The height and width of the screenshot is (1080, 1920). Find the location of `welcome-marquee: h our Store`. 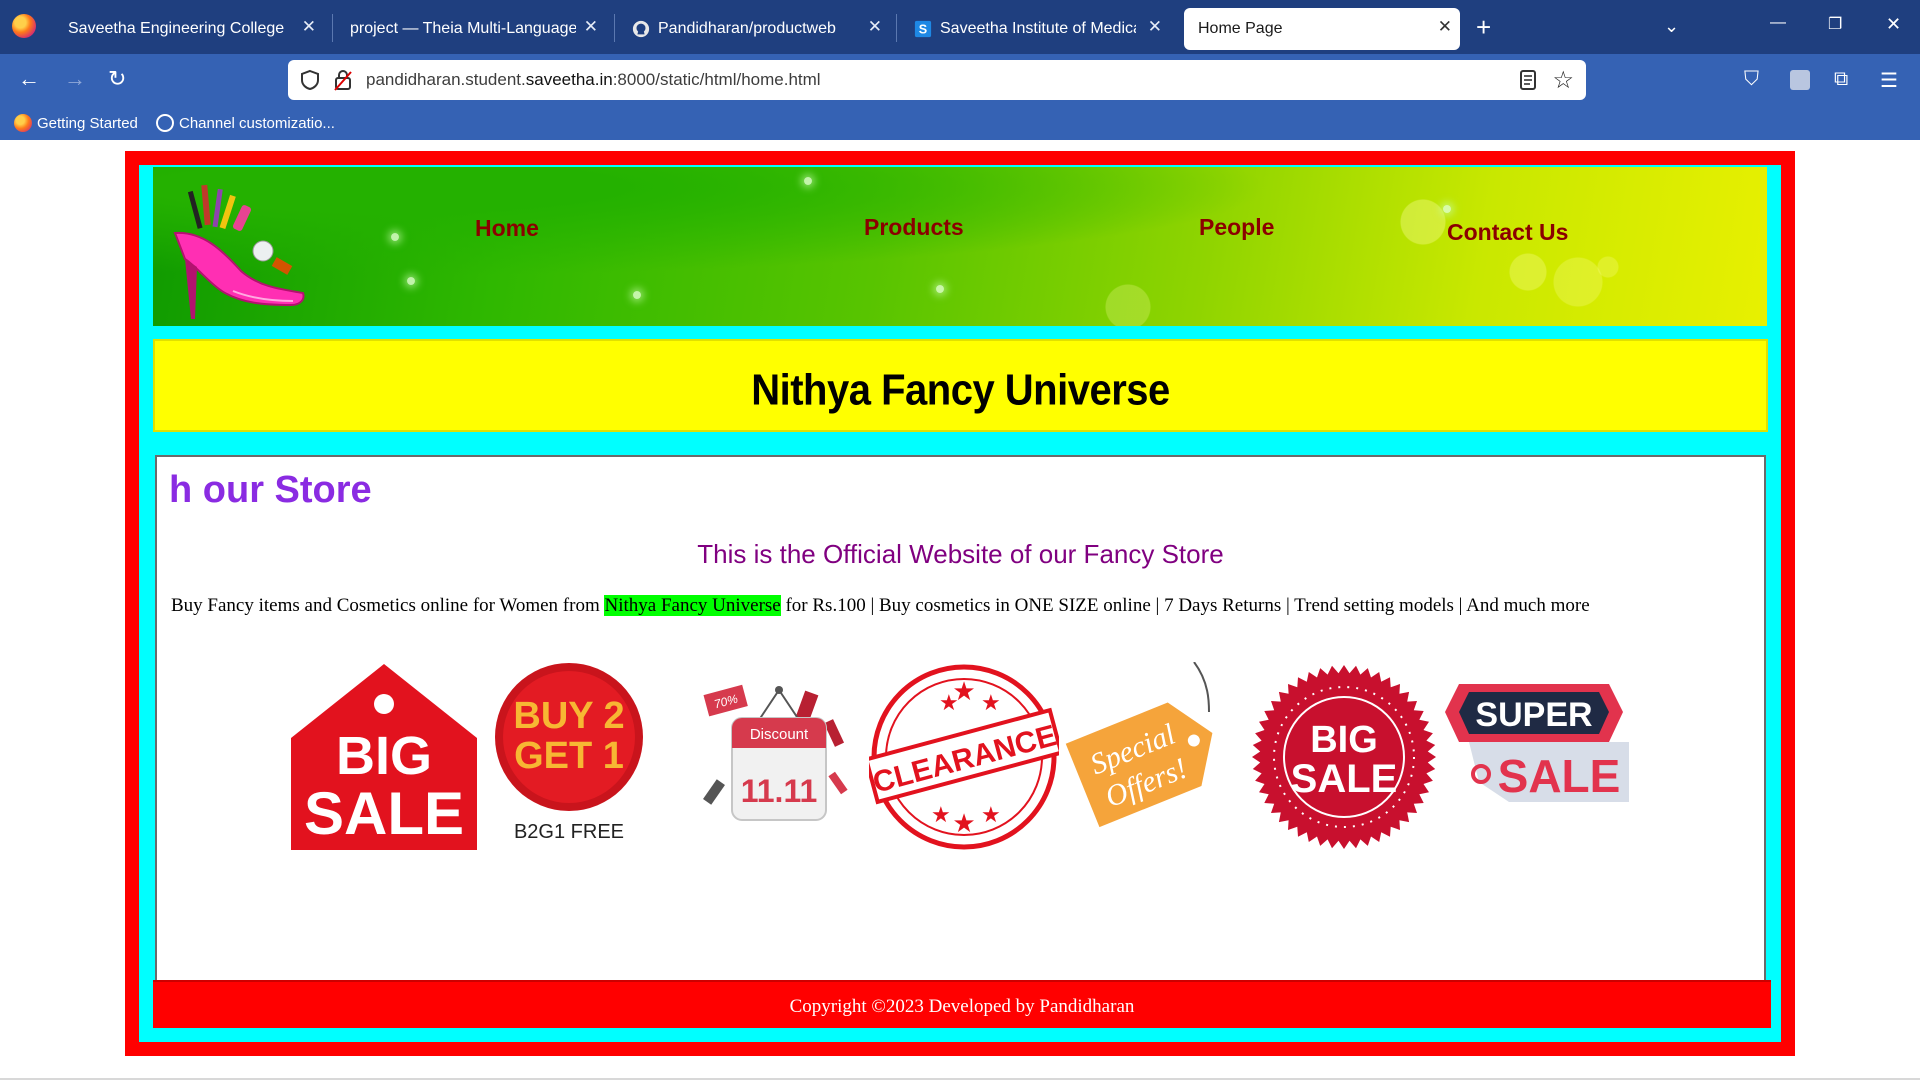

welcome-marquee: h our Store is located at coordinates (270, 490).